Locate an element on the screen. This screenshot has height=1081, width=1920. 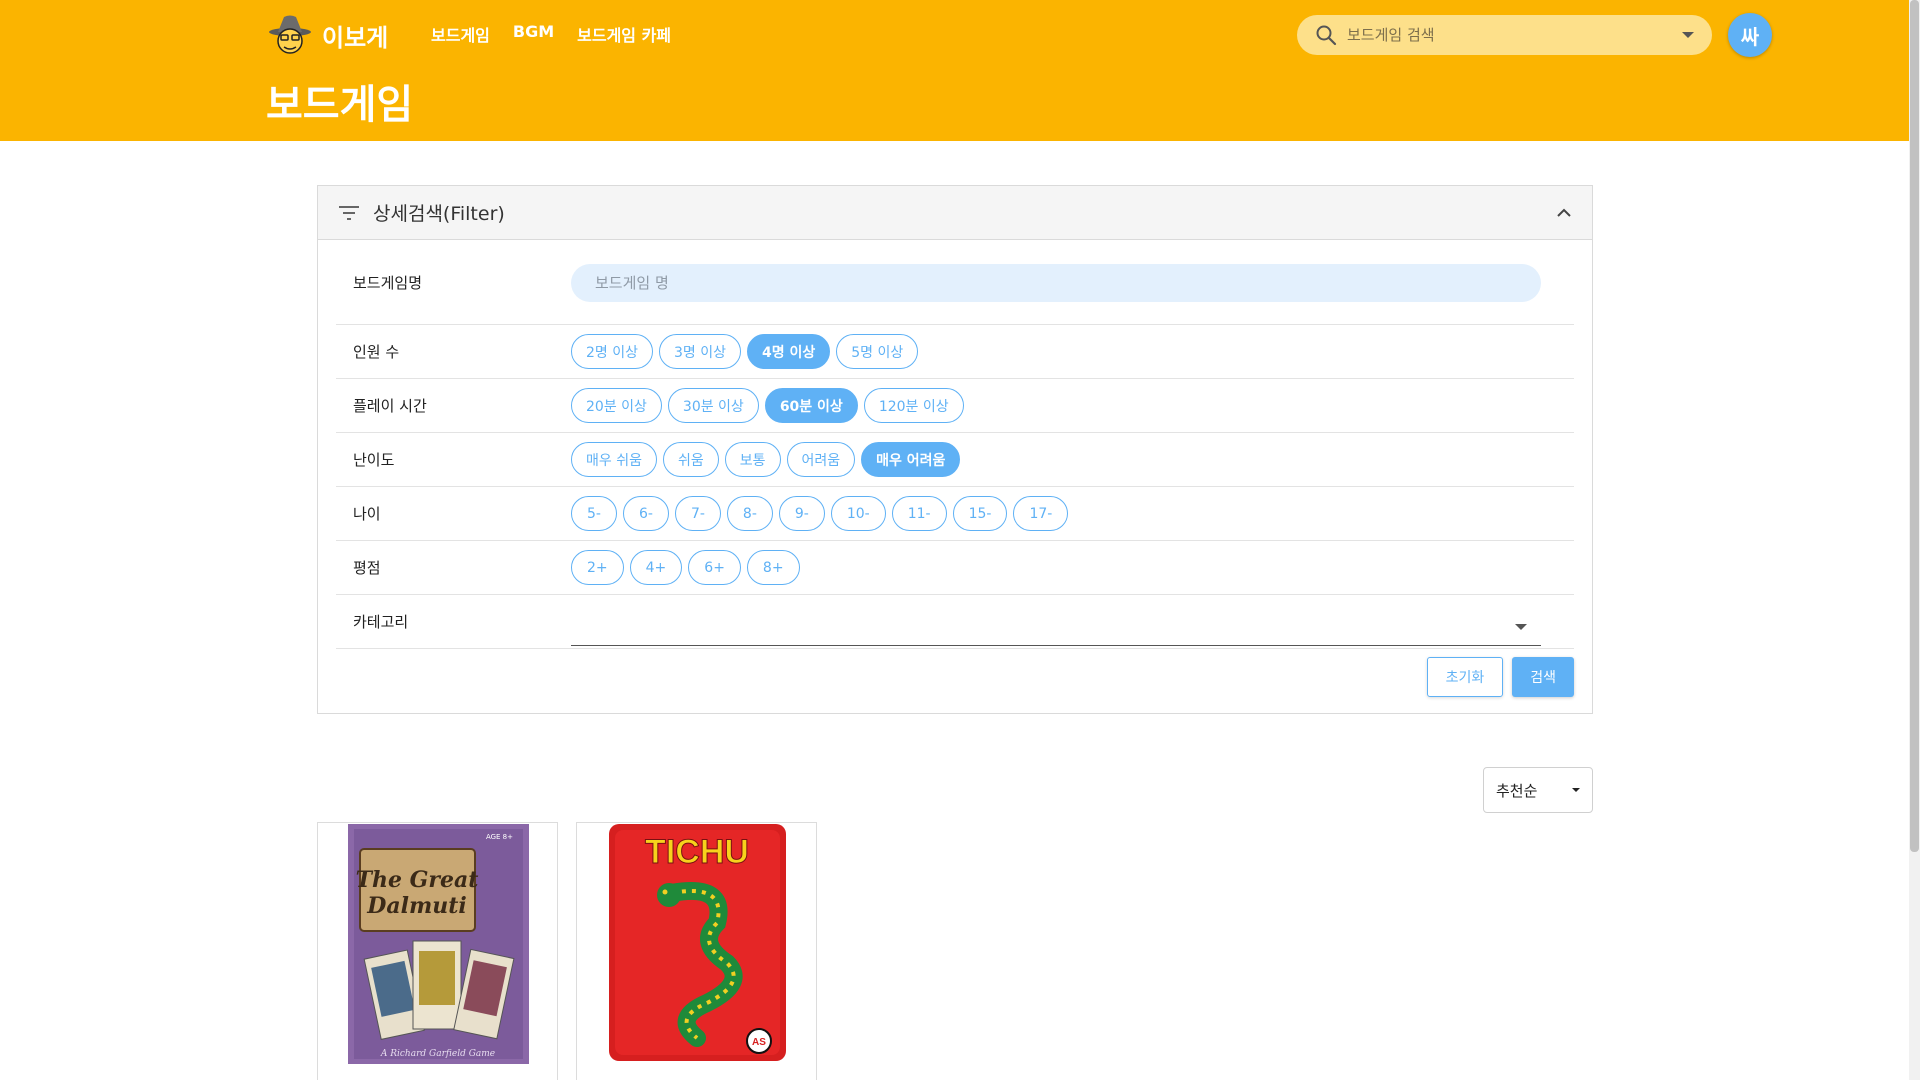
chip-age-7: 7- is located at coordinates (697, 513).